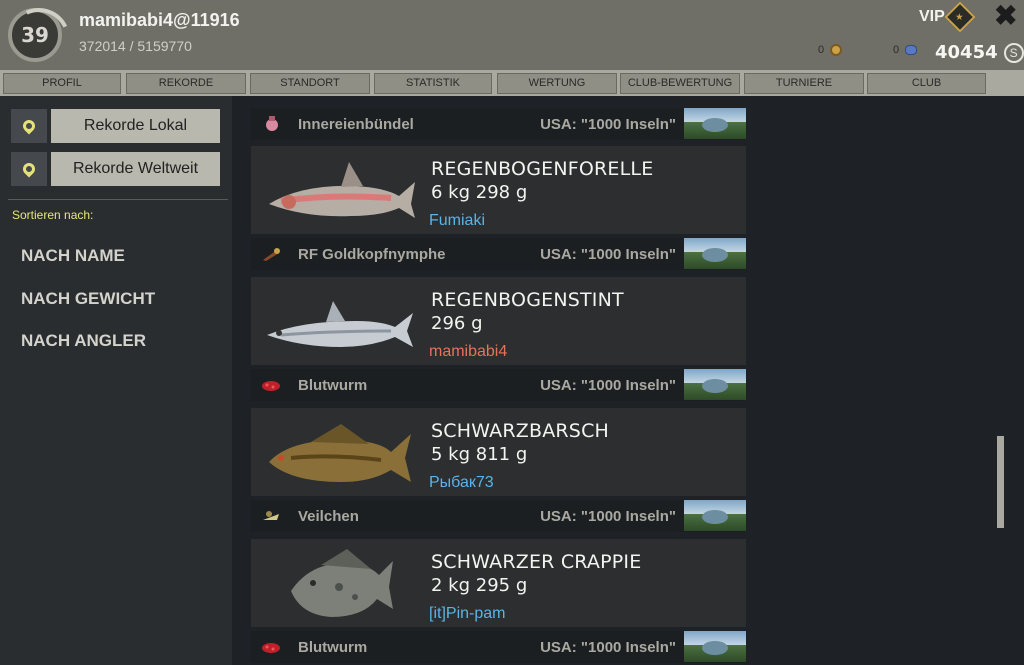  I want to click on tab-statistik: STATISTIK, so click(433, 83).